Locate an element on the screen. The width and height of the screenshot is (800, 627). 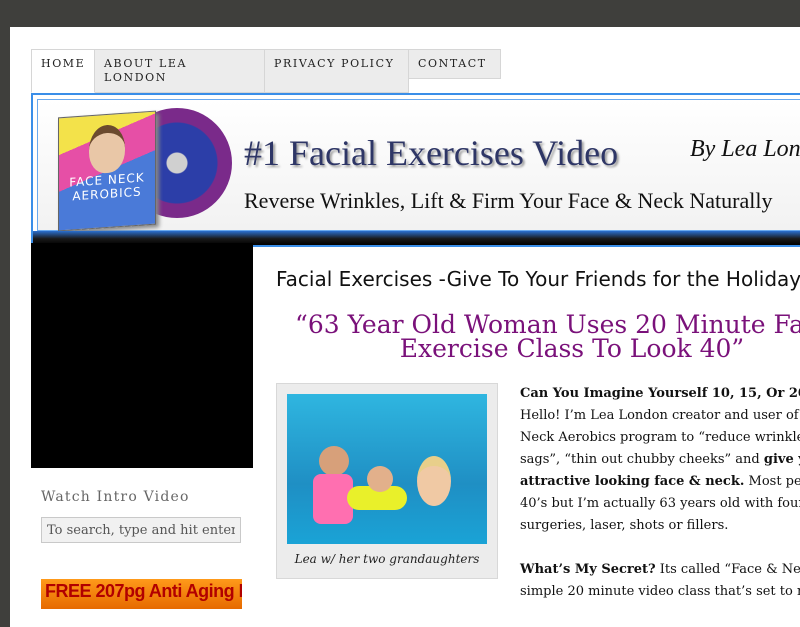
article-bold-text: attractive looking face & neck. is located at coordinates (632, 481).